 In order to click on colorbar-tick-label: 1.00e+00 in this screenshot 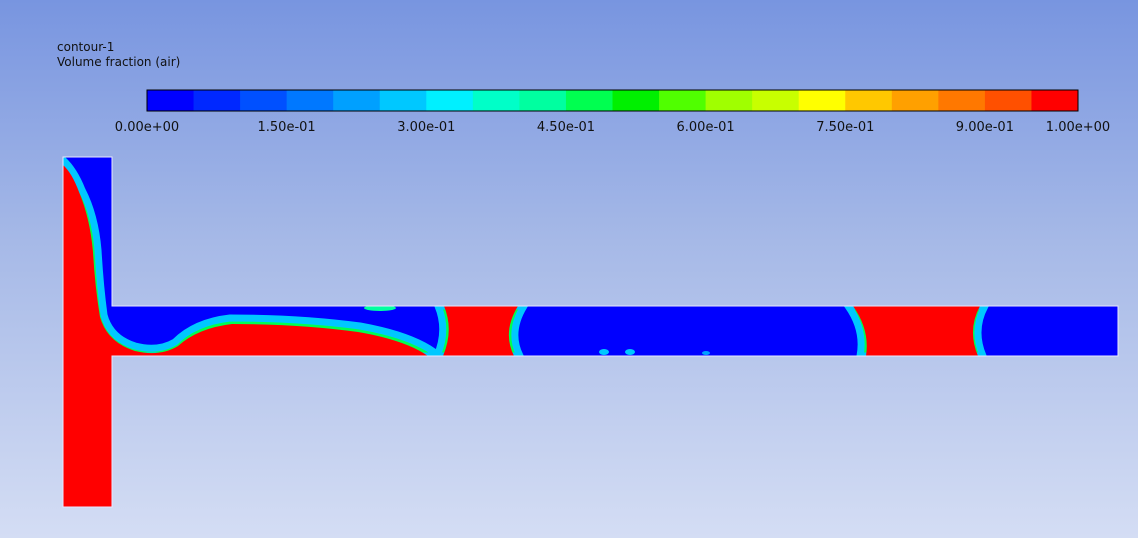, I will do `click(1078, 127)`.